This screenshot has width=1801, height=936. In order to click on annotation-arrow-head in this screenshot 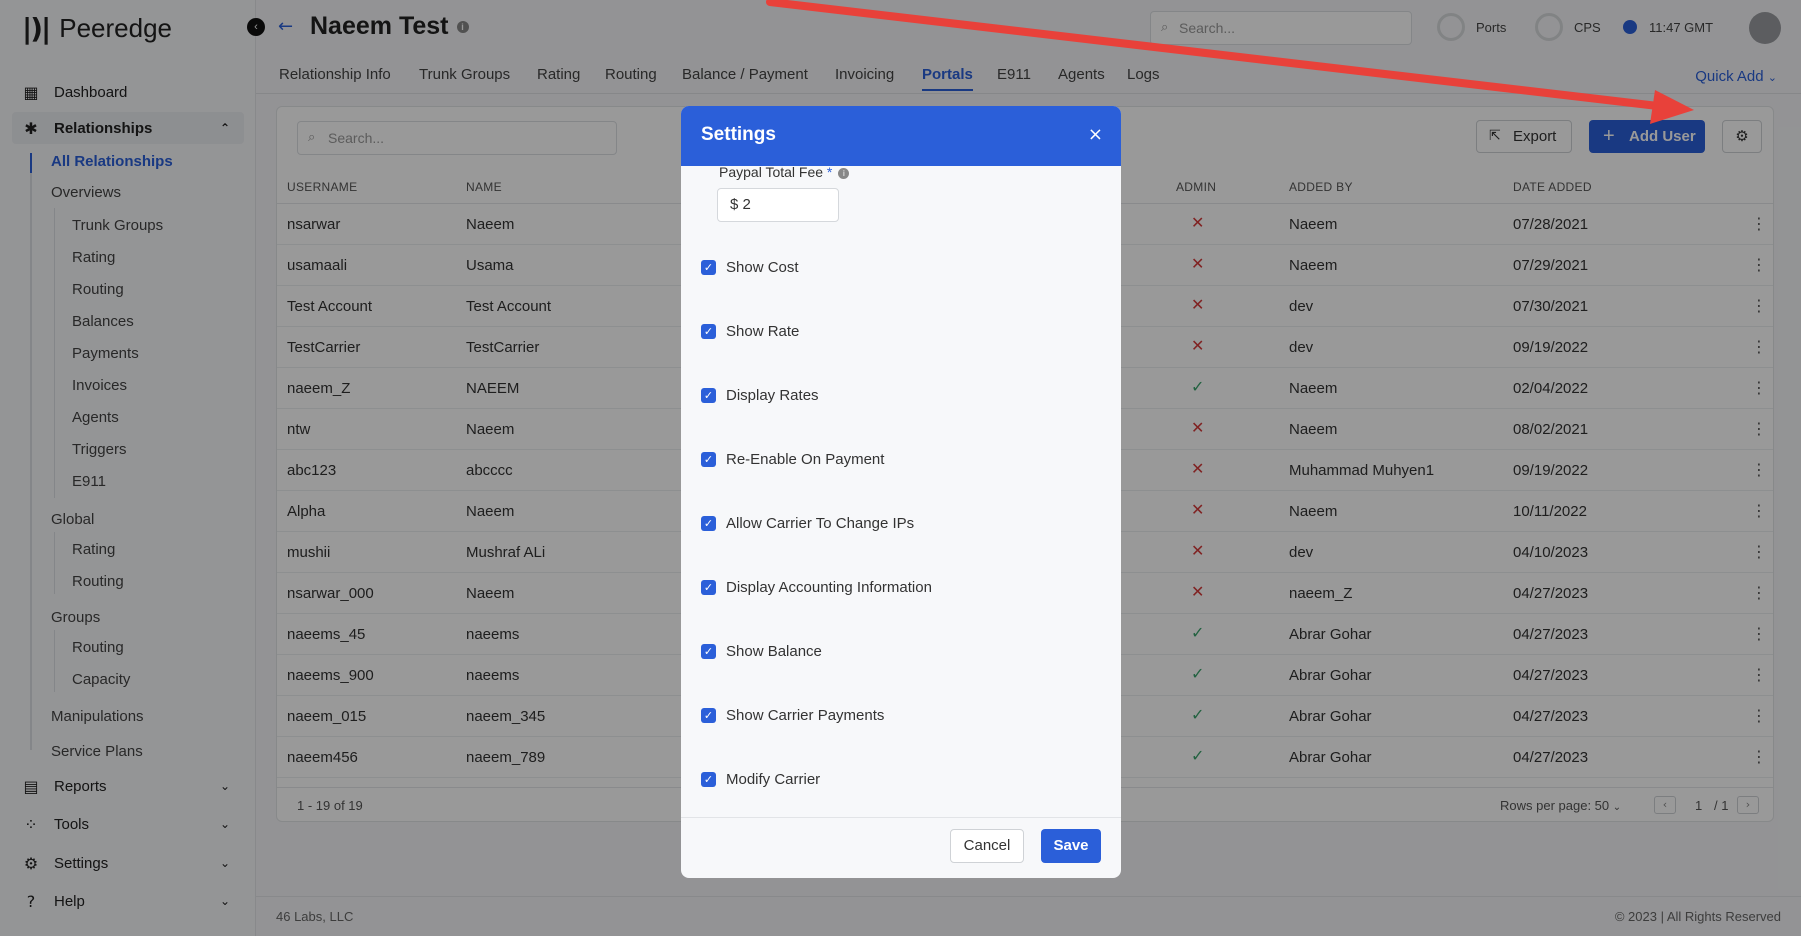, I will do `click(1672, 107)`.